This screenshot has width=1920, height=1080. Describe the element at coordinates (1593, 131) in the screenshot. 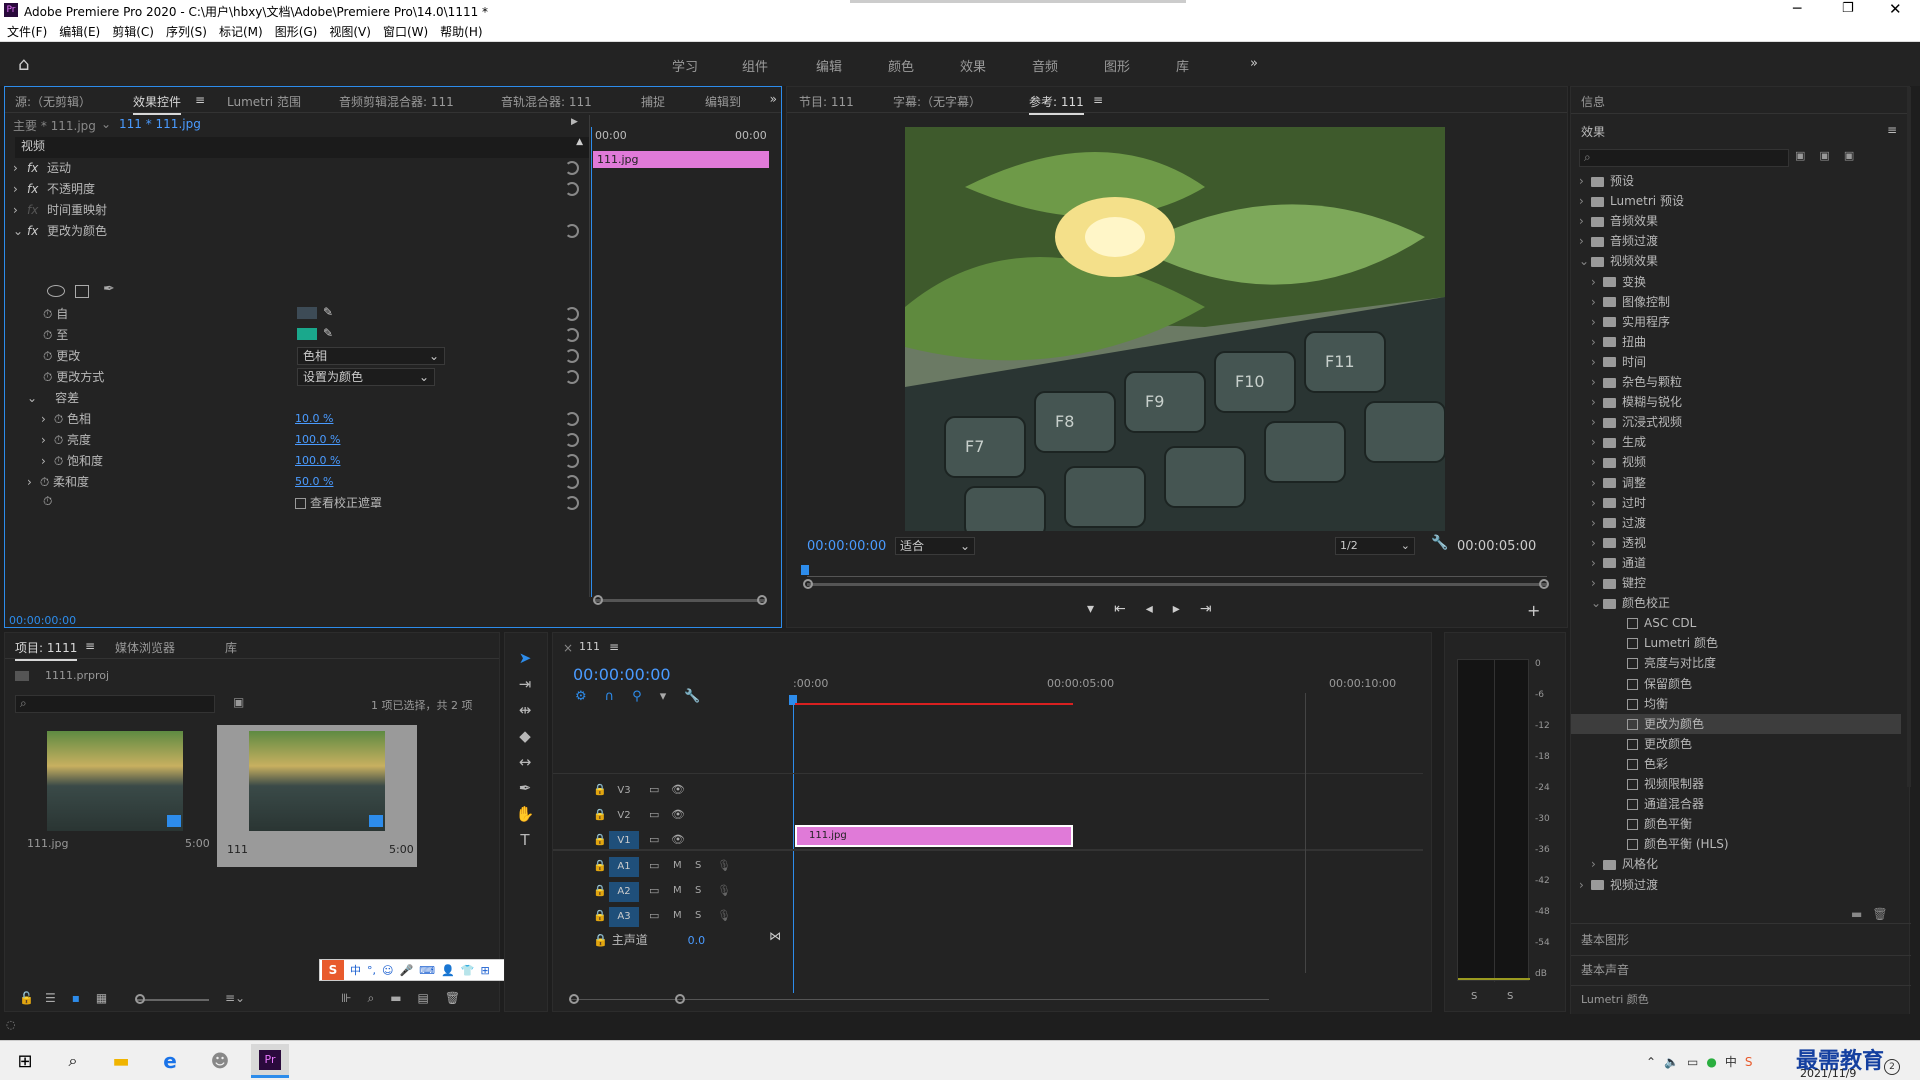

I see `effects-tab: 效果` at that location.